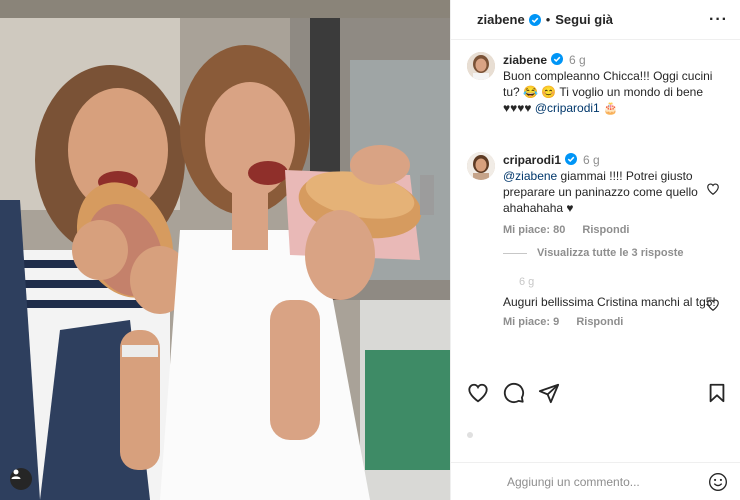  What do you see at coordinates (584, 19) in the screenshot?
I see `following-button: Segui già` at bounding box center [584, 19].